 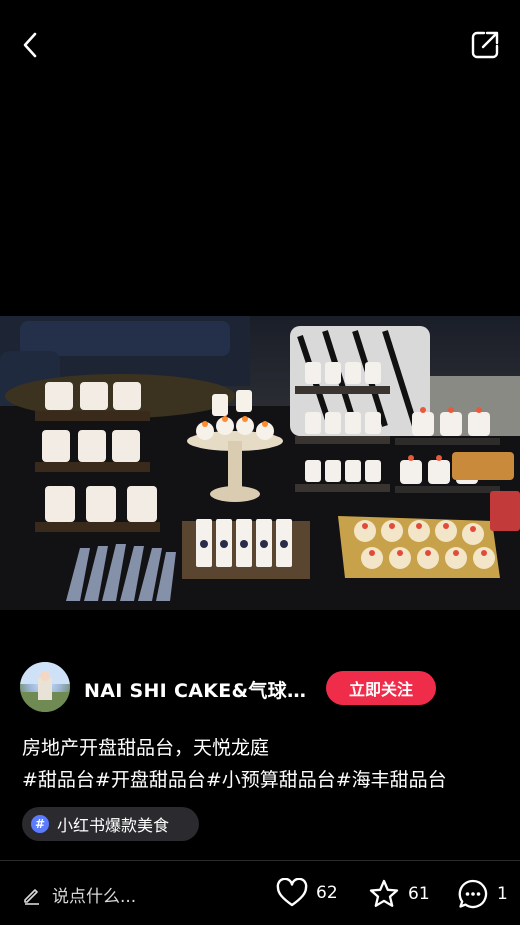 I want to click on share-icon, so click(x=485, y=45).